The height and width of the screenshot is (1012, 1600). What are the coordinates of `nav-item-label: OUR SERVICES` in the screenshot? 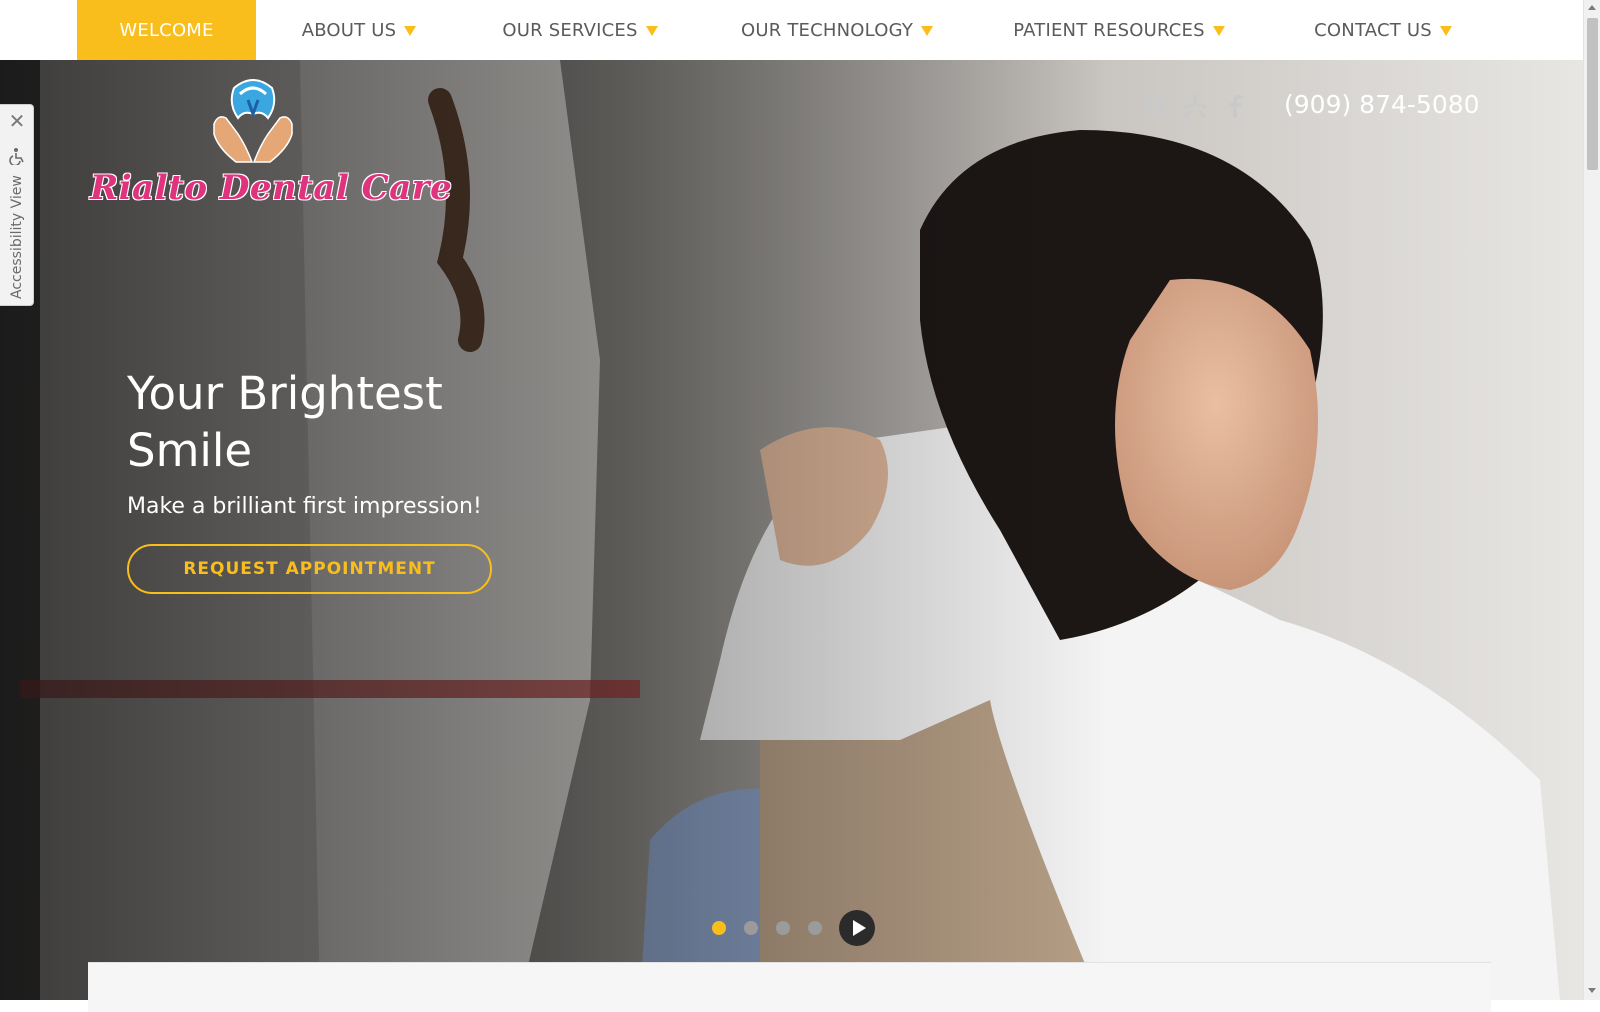 It's located at (570, 30).